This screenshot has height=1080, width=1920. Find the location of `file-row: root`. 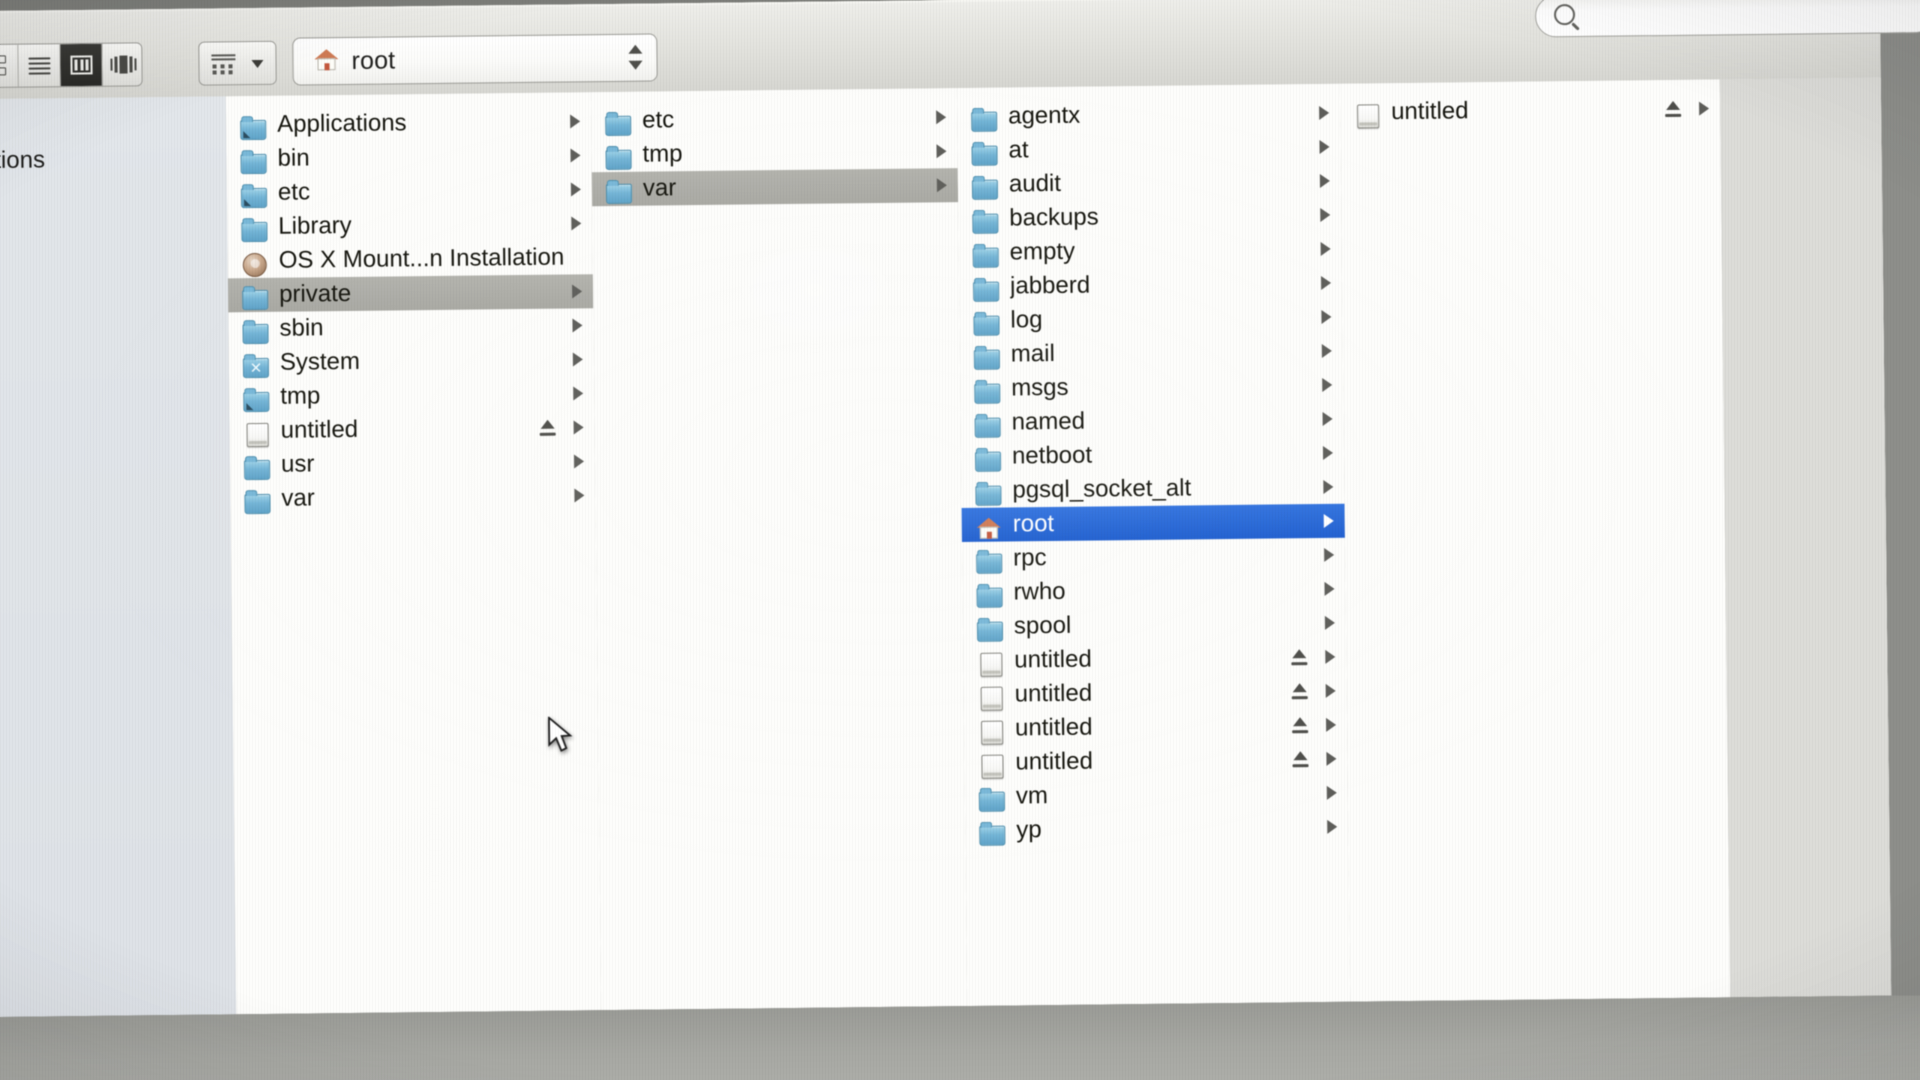

file-row: root is located at coordinates (1153, 523).